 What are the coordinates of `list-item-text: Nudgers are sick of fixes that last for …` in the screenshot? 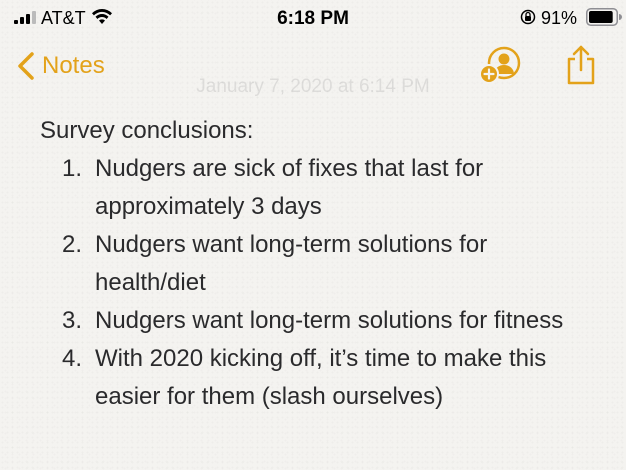 It's located at (289, 187).